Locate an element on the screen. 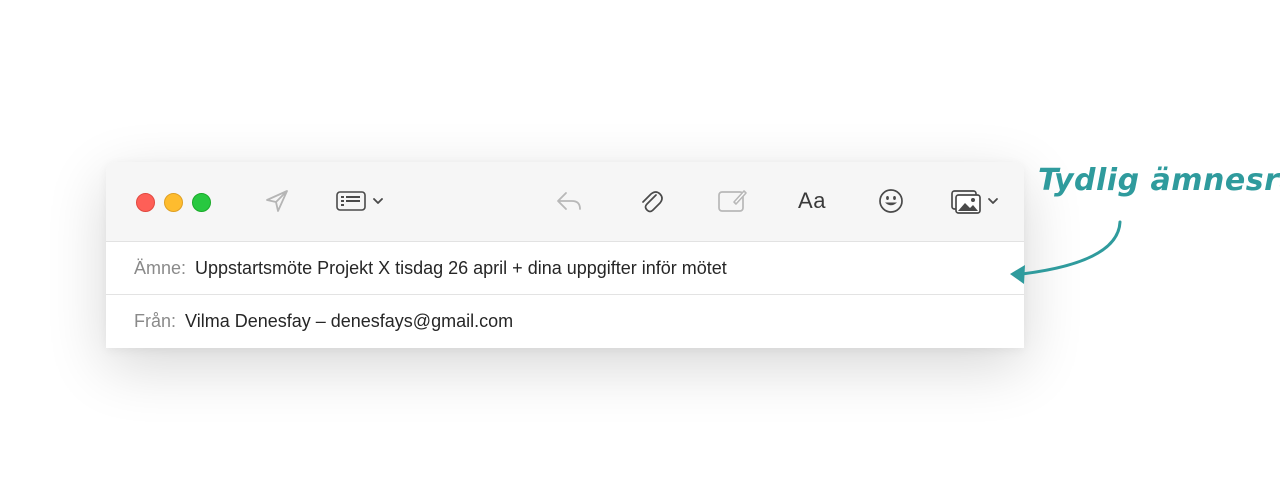 Image resolution: width=1280 pixels, height=481 pixels. markup-icon is located at coordinates (732, 201).